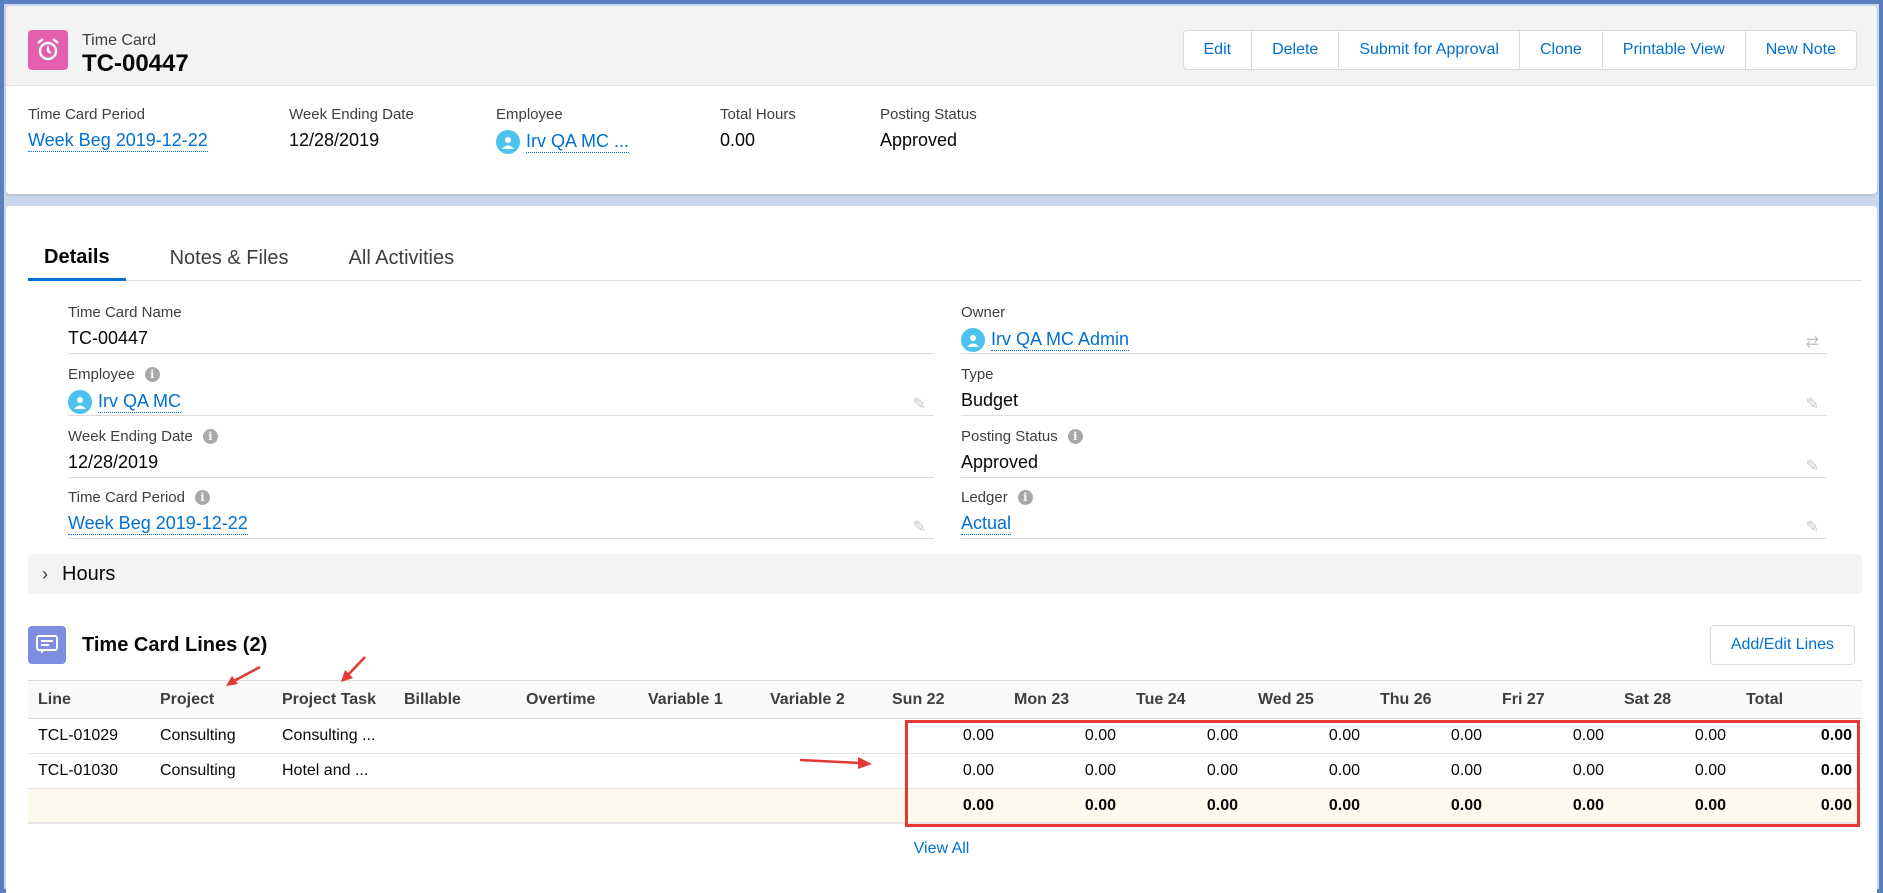 This screenshot has height=893, width=1883. I want to click on clone-button: Clone, so click(1560, 50).